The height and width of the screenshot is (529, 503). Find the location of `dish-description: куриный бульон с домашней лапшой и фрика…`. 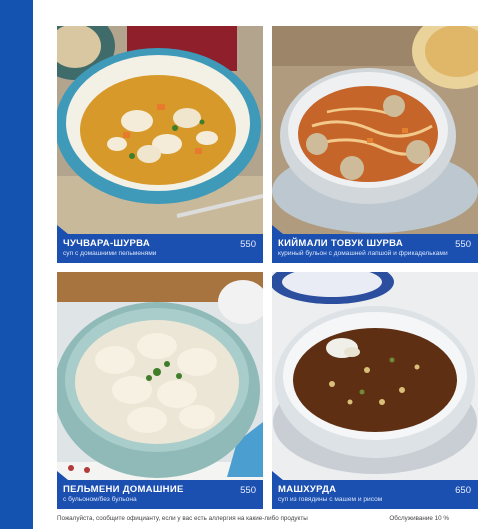

dish-description: куриный бульон с домашней лапшой и фрика… is located at coordinates (363, 253).